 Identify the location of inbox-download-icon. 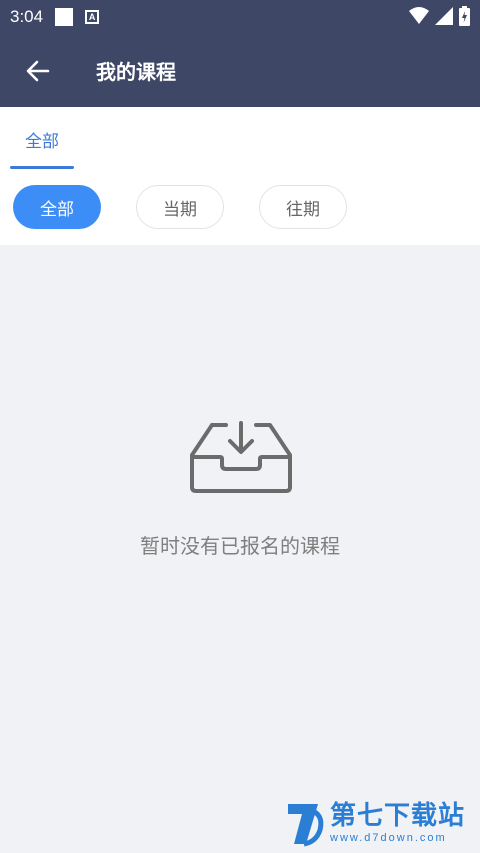
(241, 457).